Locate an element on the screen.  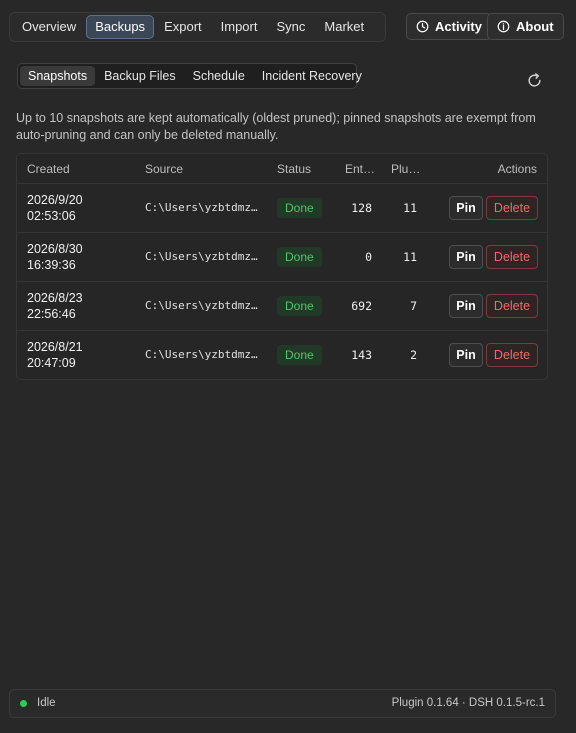
plugins-count: 7 is located at coordinates (413, 306).